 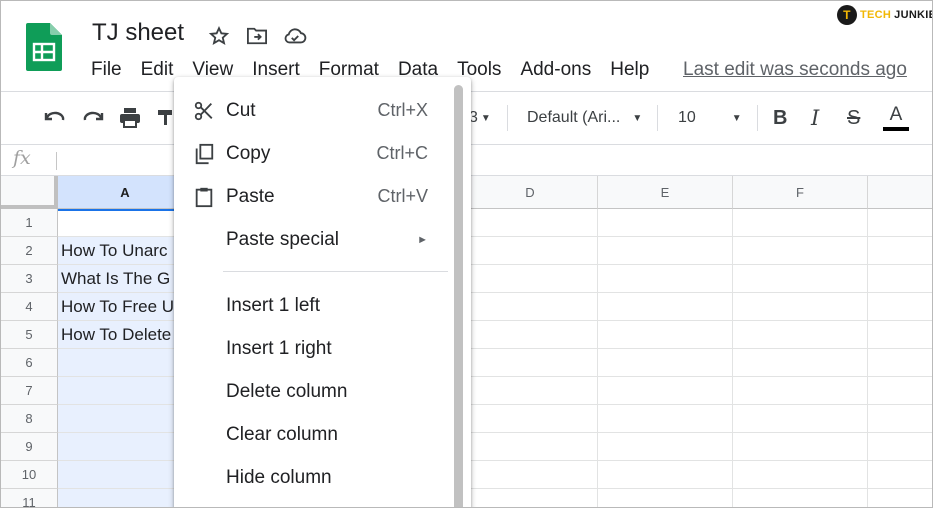 What do you see at coordinates (896, 118) in the screenshot?
I see `text-color-button: A` at bounding box center [896, 118].